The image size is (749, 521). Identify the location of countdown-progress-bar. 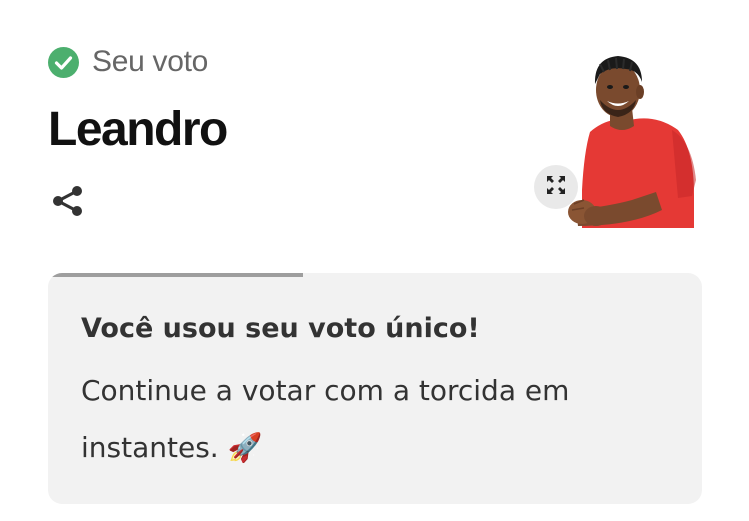
(176, 275).